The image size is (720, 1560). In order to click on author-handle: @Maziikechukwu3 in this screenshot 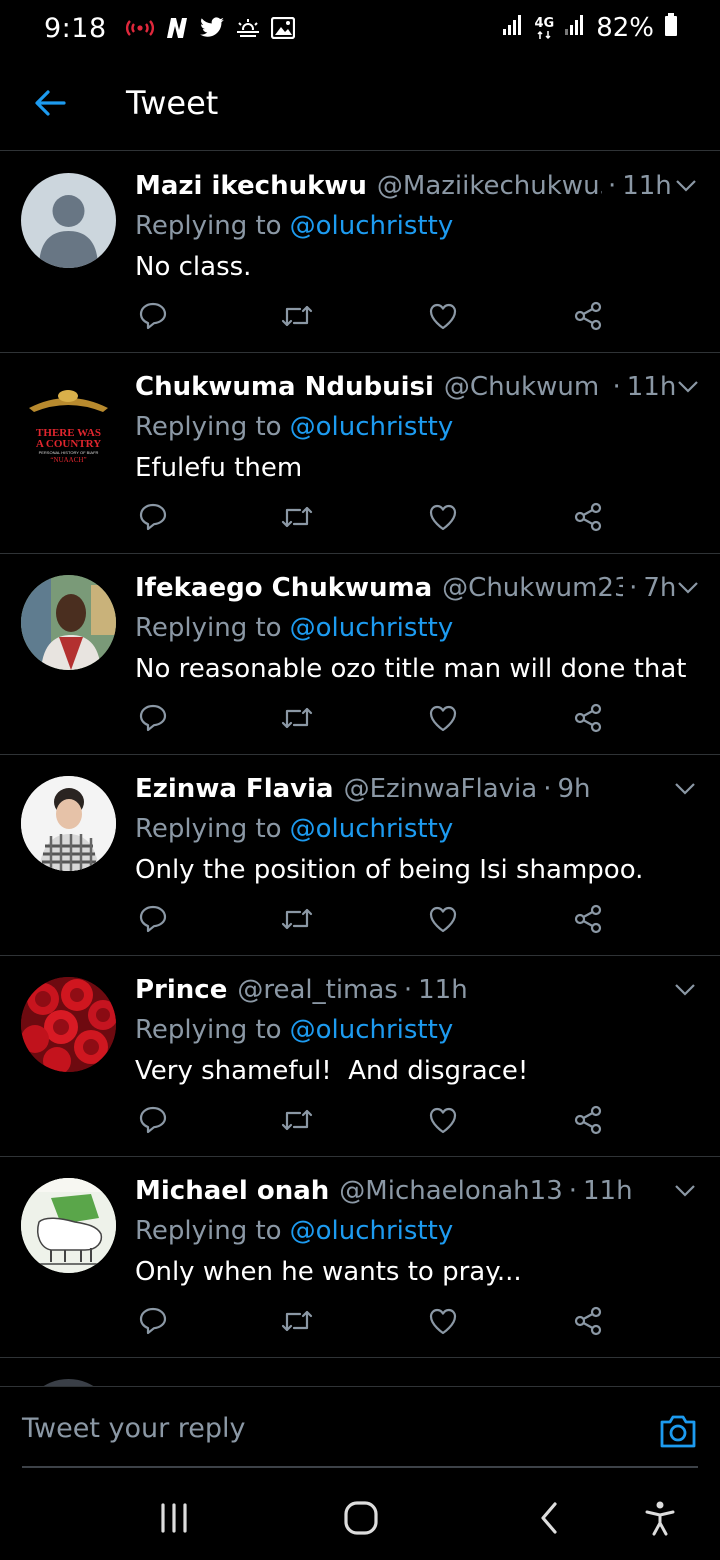, I will do `click(489, 186)`.